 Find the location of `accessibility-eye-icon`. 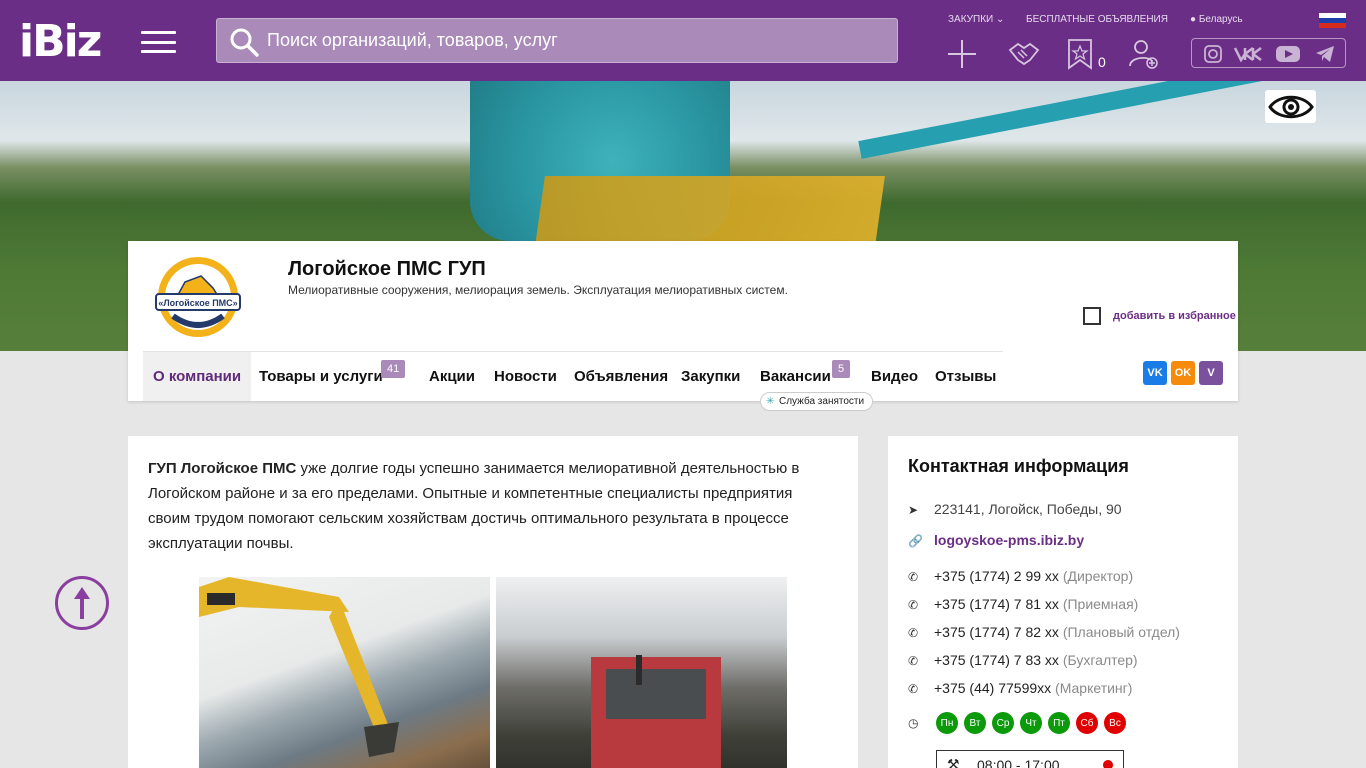

accessibility-eye-icon is located at coordinates (1290, 106).